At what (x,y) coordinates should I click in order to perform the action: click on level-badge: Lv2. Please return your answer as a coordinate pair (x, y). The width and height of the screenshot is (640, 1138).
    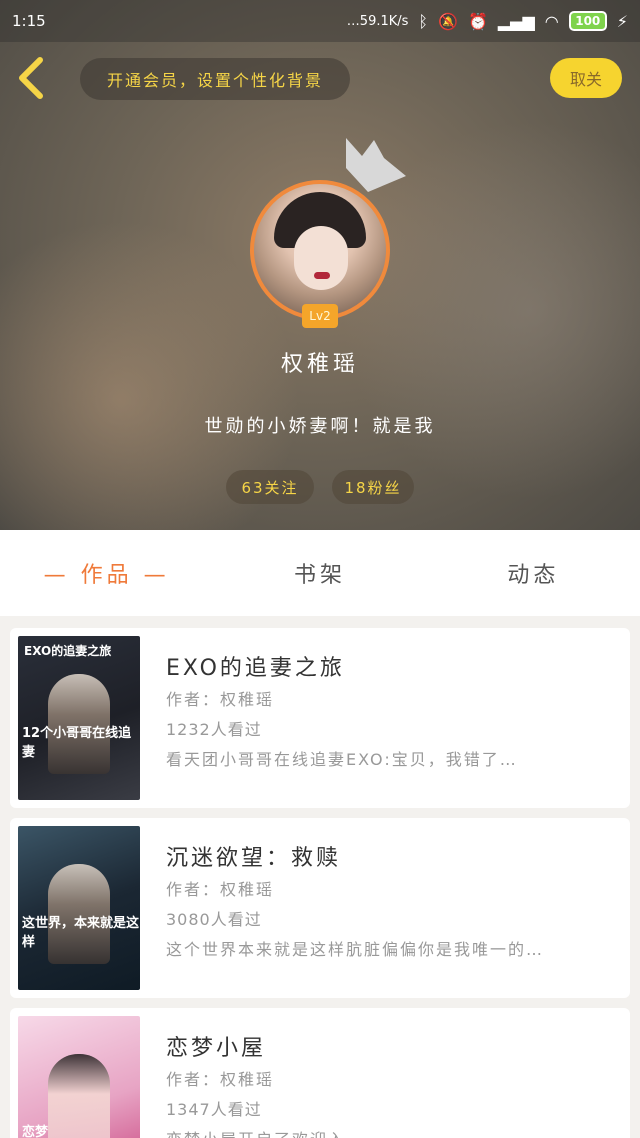
    Looking at the image, I should click on (320, 316).